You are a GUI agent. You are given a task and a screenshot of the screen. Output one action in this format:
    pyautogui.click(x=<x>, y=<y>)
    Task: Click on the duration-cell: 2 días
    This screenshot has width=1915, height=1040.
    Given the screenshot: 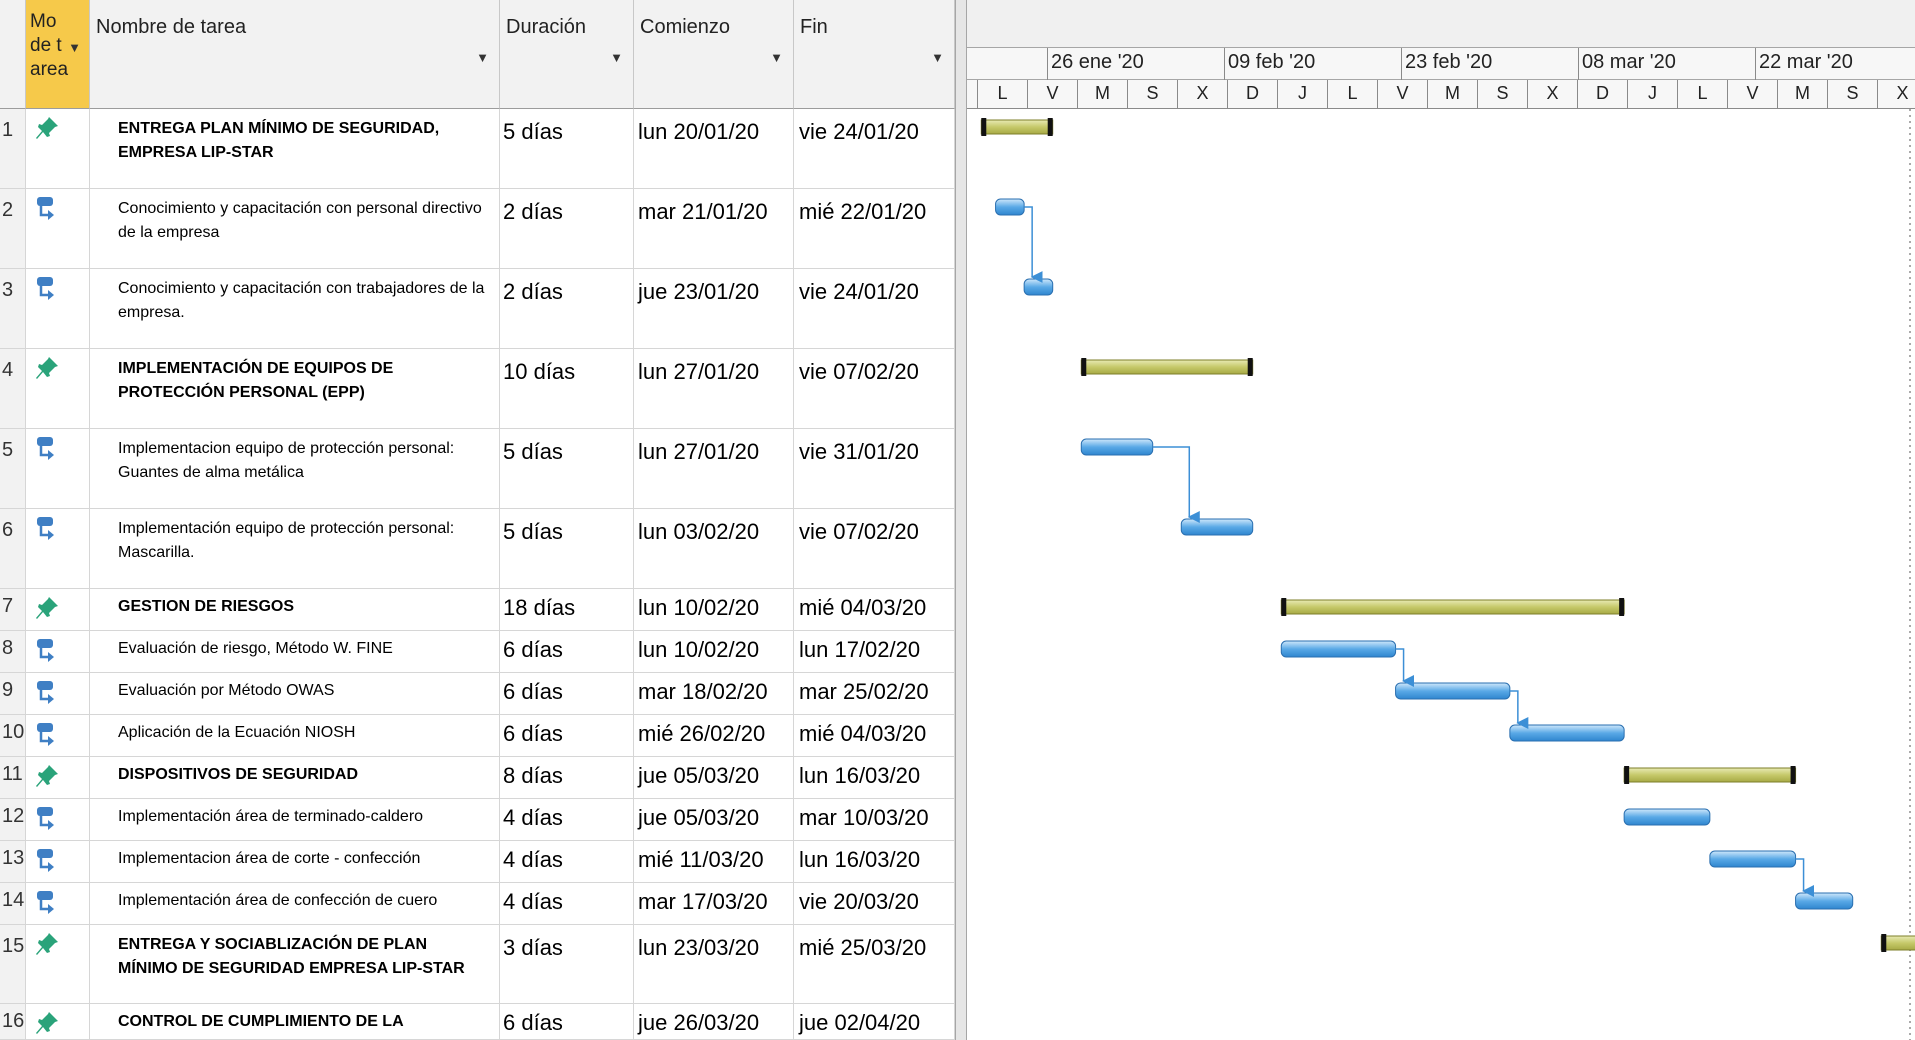 What is the action you would take?
    pyautogui.click(x=567, y=308)
    